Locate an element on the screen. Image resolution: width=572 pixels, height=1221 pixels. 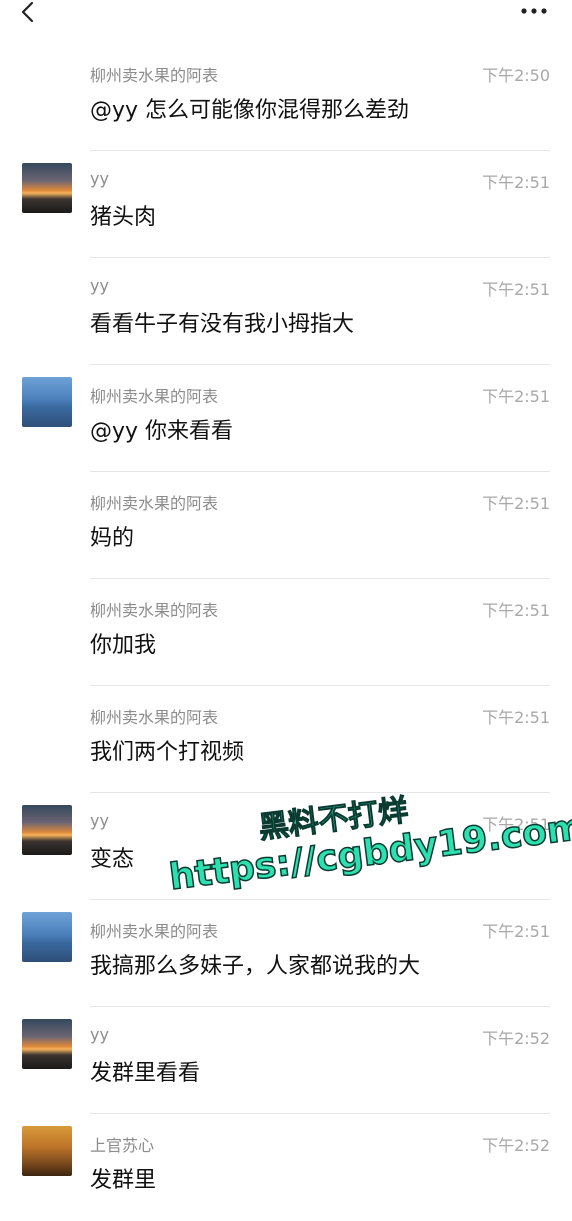
message-text: 猪头肉 is located at coordinates (123, 217).